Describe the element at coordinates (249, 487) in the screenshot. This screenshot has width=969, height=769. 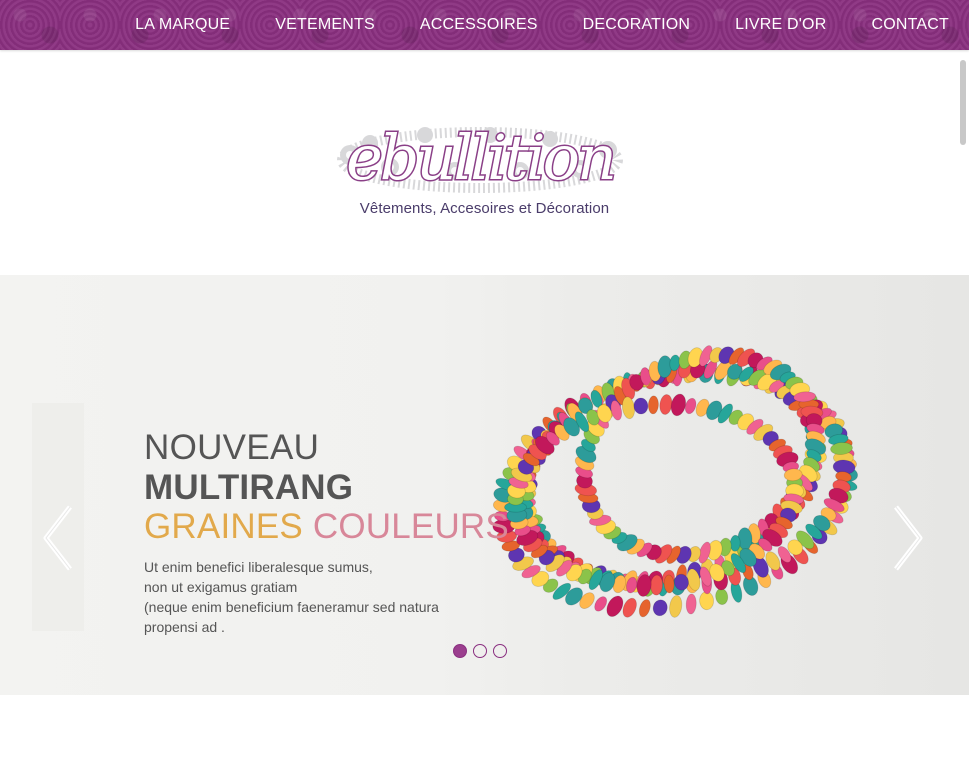
I see `slide-heading-line2: MULTIRANG` at that location.